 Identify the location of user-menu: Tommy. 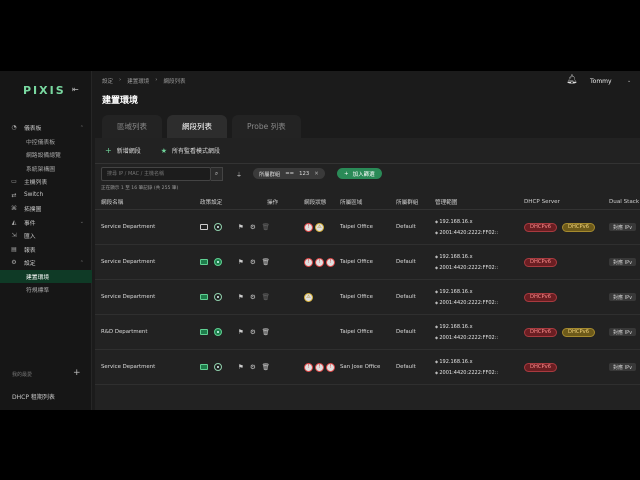
(601, 81).